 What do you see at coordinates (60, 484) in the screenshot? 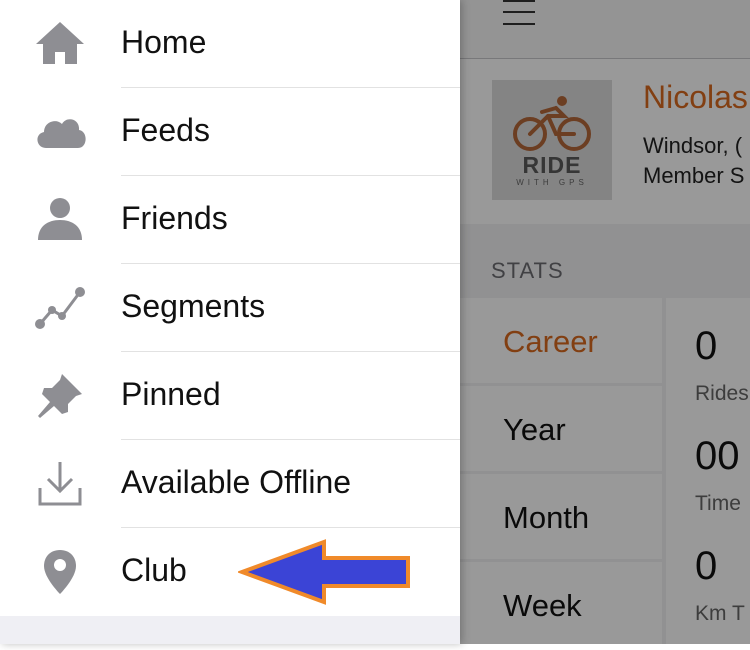
I see `download-icon` at bounding box center [60, 484].